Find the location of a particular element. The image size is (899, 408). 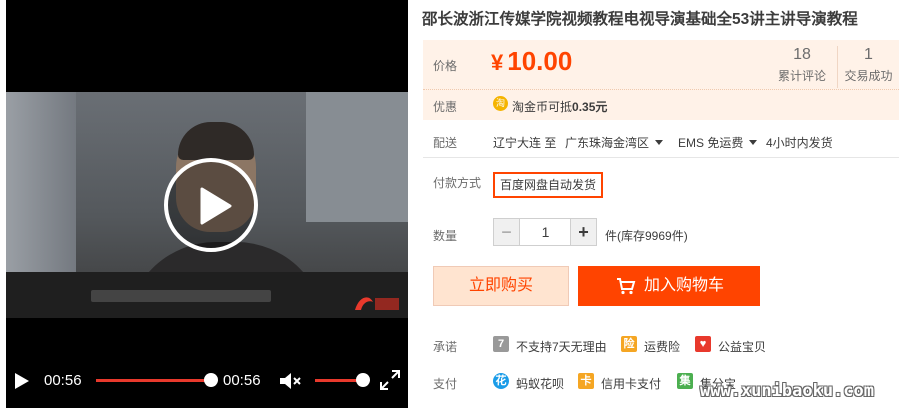

add-to-cart-button: 加入购物车 is located at coordinates (669, 286).